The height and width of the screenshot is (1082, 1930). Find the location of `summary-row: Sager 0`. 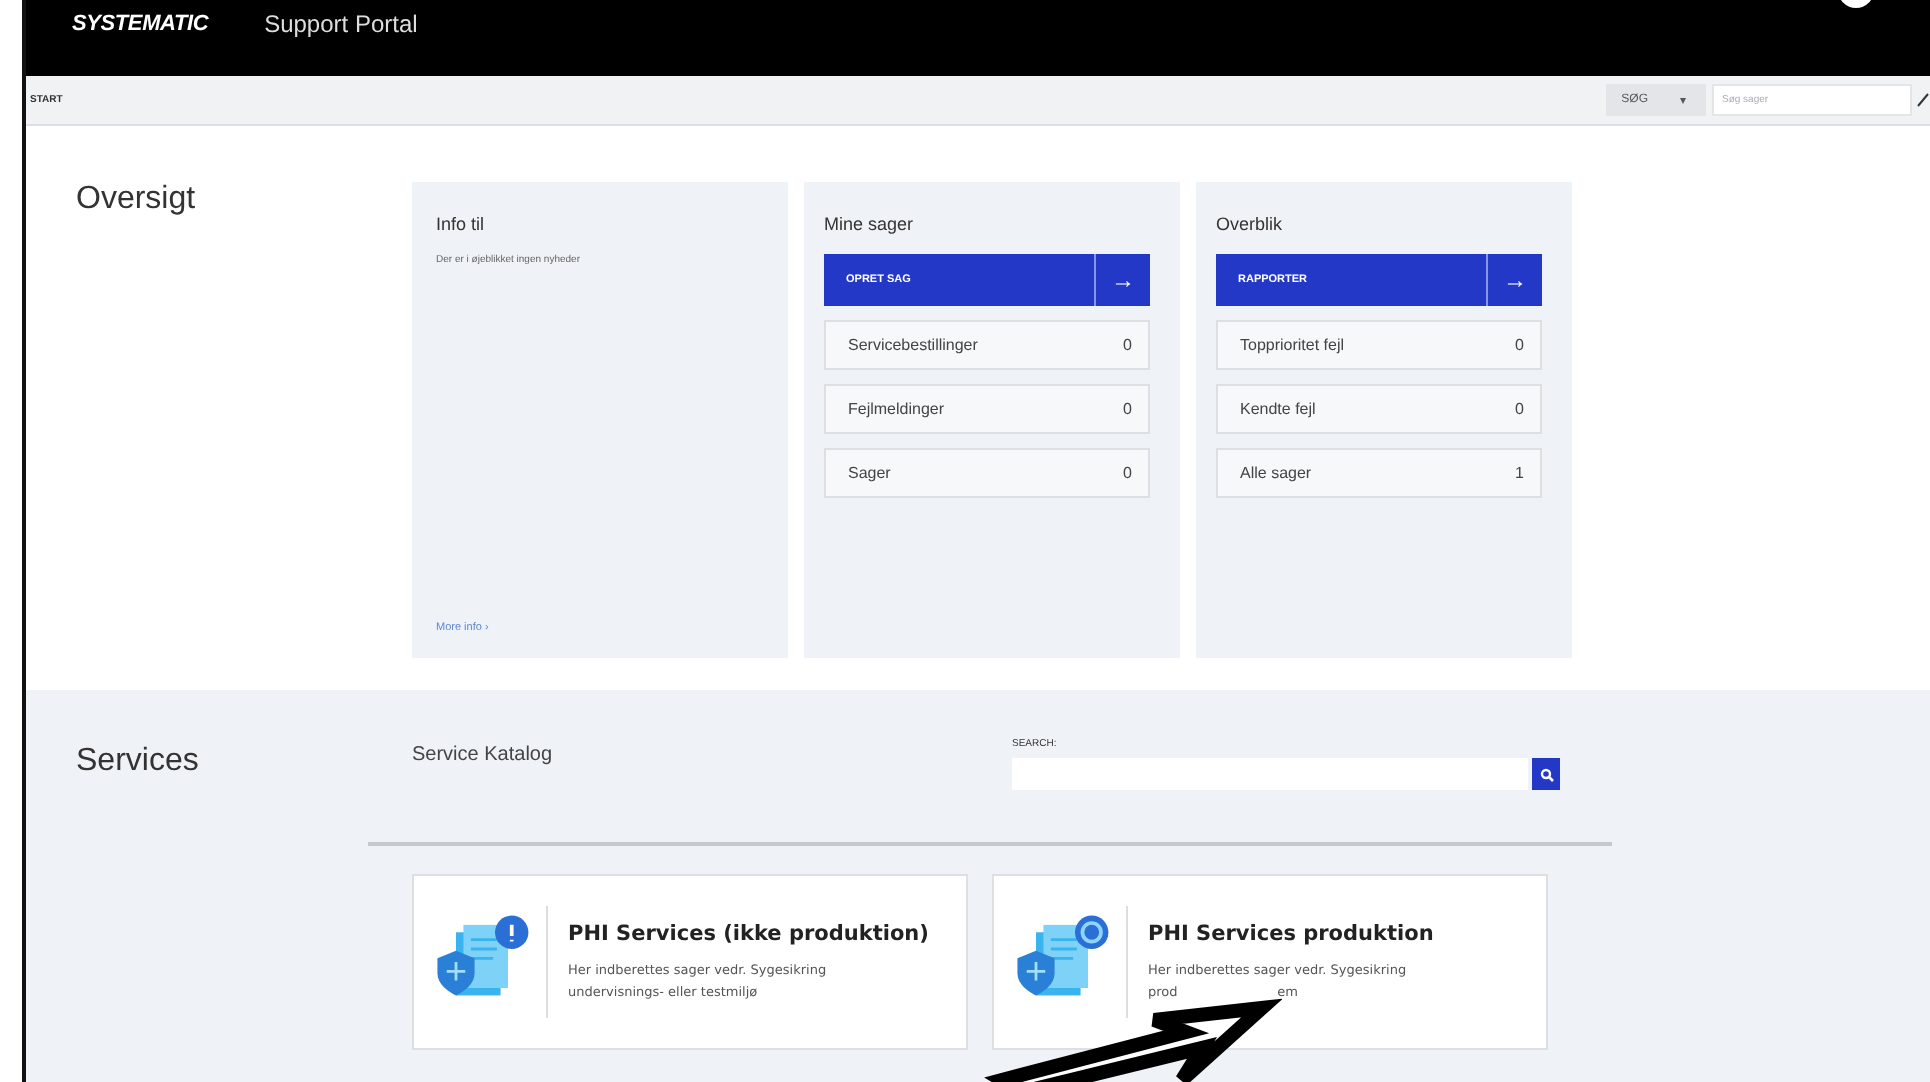

summary-row: Sager 0 is located at coordinates (987, 473).